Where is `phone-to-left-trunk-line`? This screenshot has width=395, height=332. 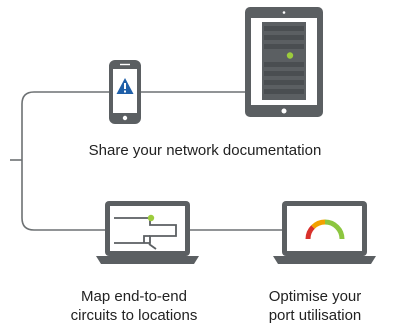 phone-to-left-trunk-line is located at coordinates (65, 161).